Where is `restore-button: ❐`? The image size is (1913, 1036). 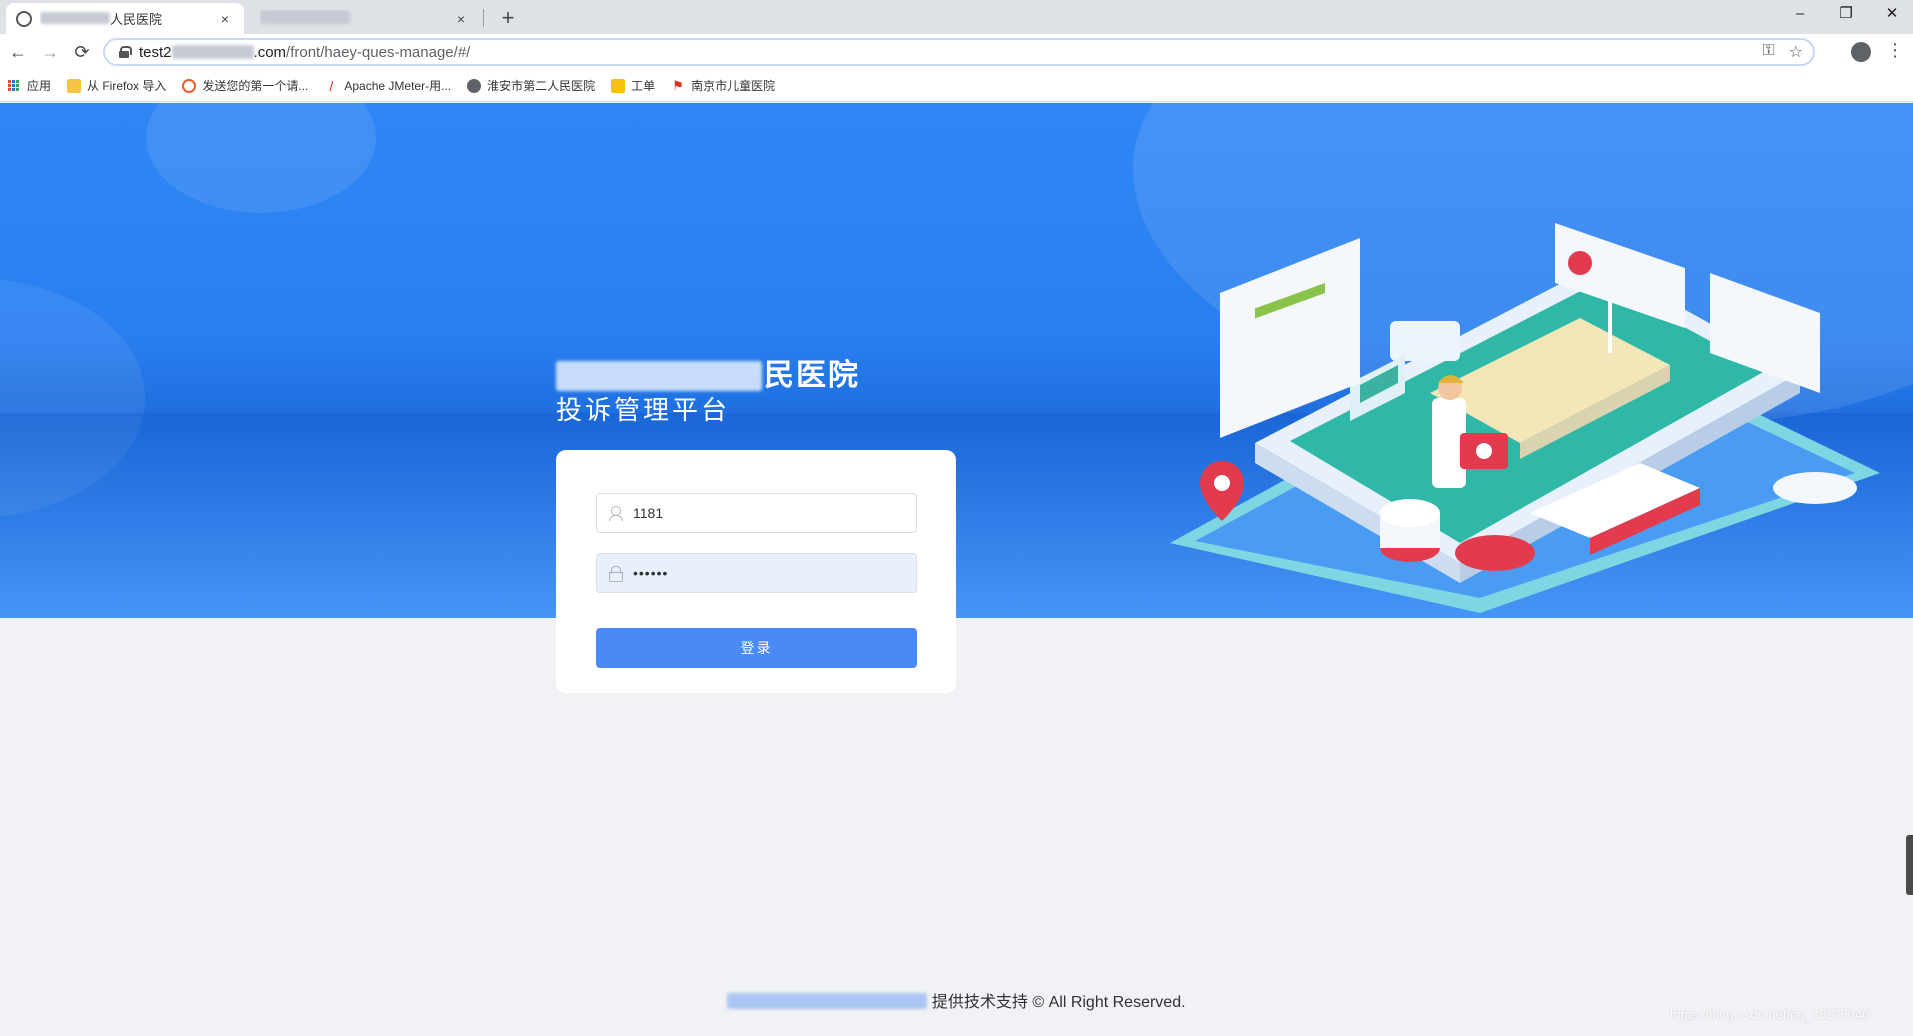
restore-button: ❐ is located at coordinates (1846, 15).